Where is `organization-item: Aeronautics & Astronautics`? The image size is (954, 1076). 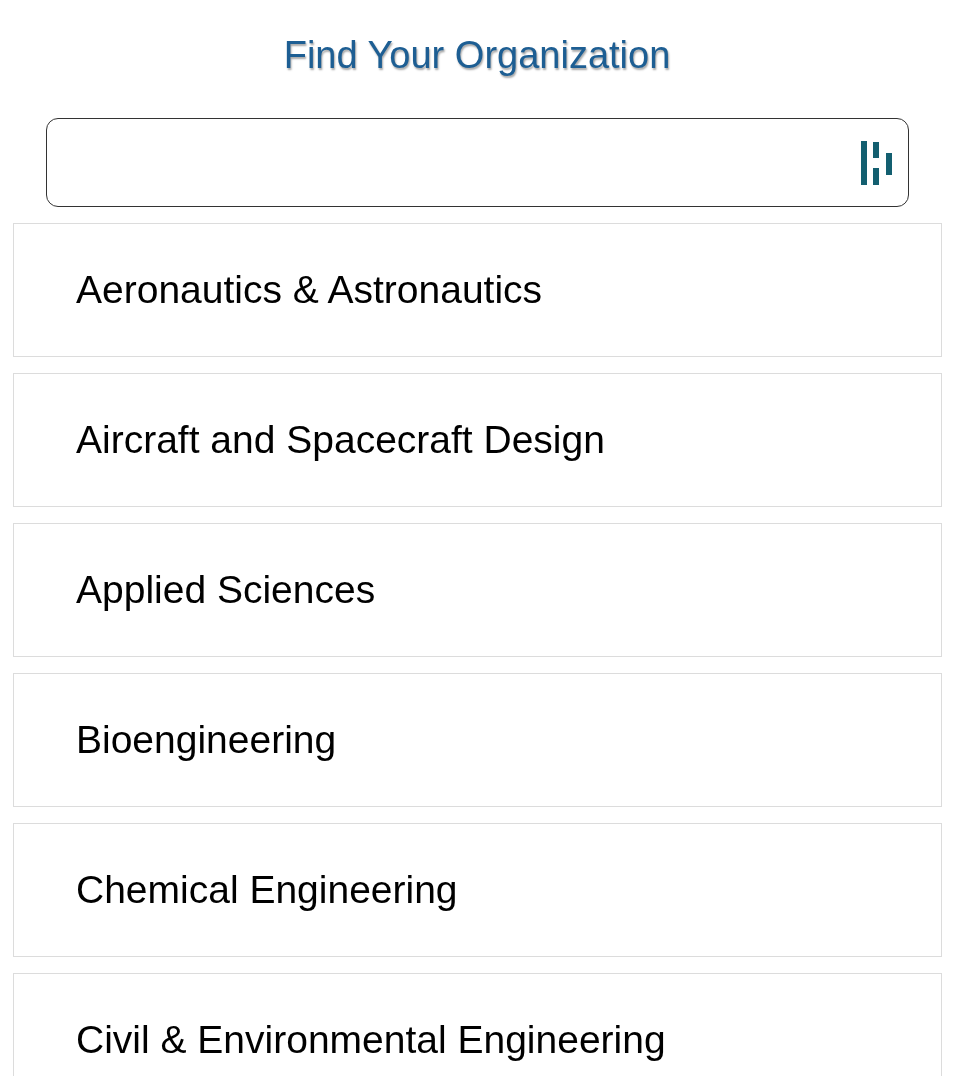
organization-item: Aeronautics & Astronautics is located at coordinates (477, 290).